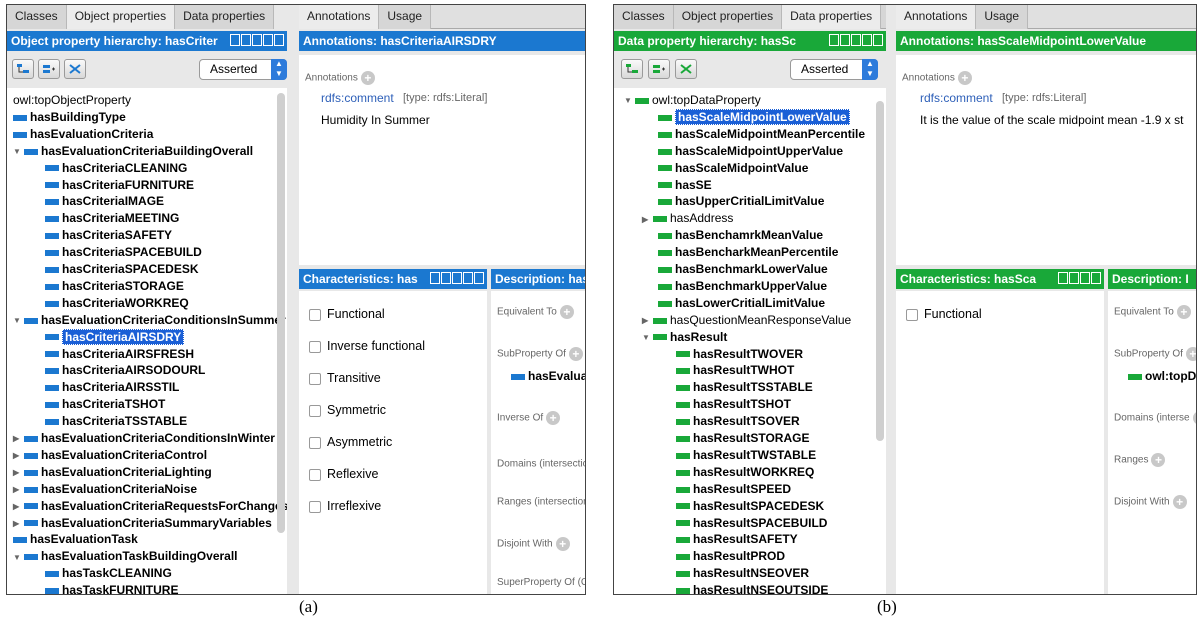 The image size is (1200, 623). I want to click on tree-item: hasCriteriaFURNITURE, so click(119, 185).